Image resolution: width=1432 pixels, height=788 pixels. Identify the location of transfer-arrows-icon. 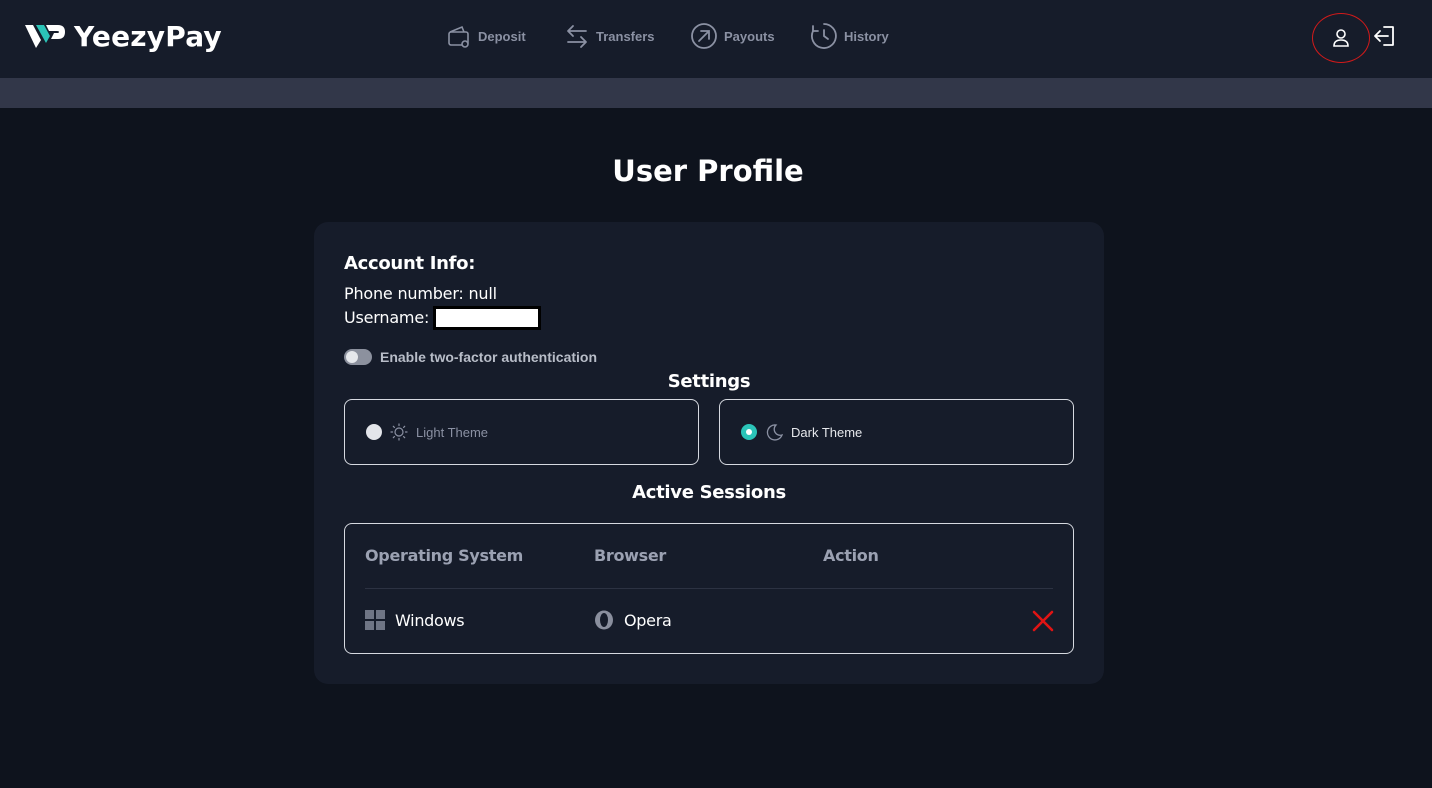
(577, 36).